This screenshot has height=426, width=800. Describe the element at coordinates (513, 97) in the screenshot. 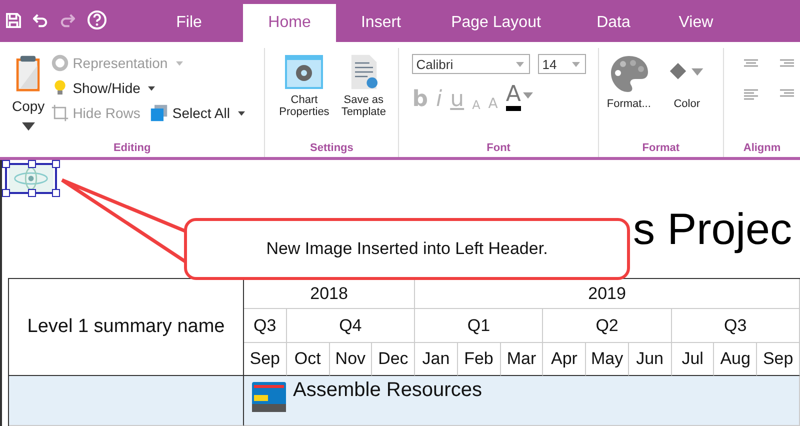

I see `font-color-button: A` at that location.